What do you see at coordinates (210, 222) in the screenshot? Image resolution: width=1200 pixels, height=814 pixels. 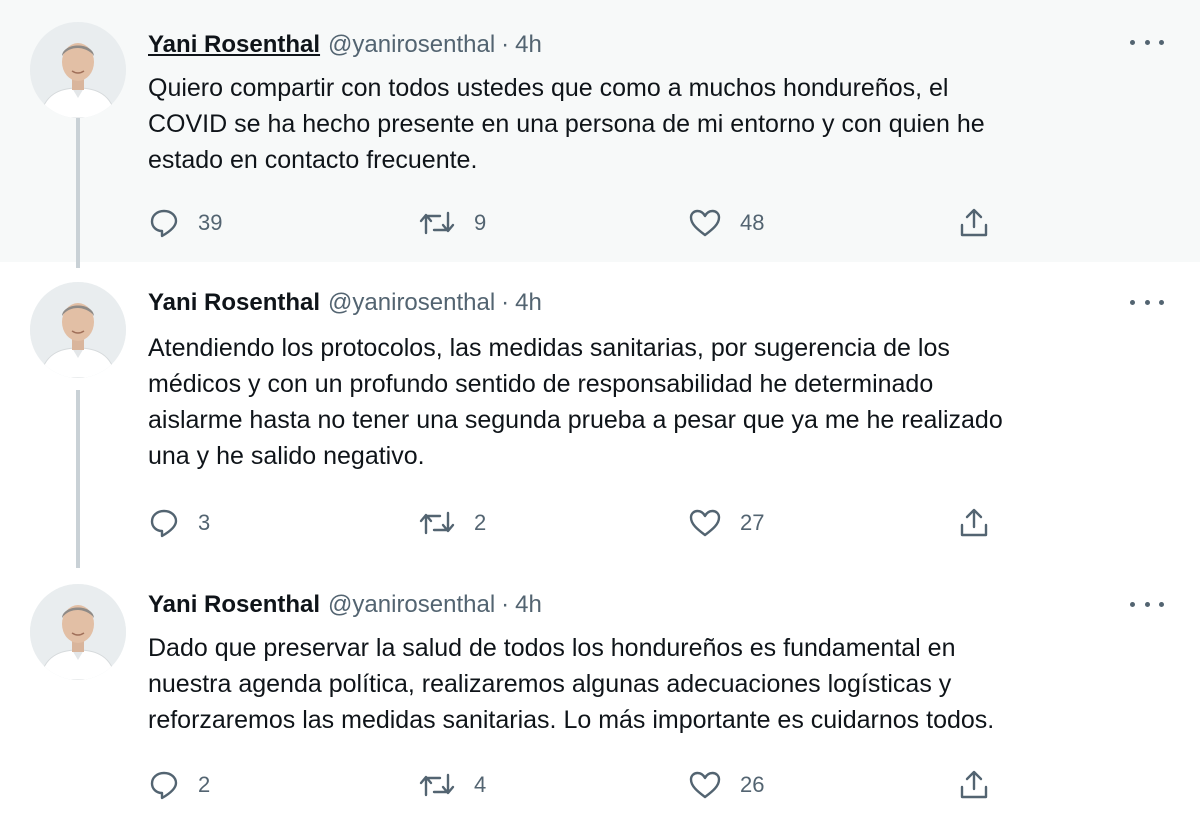 I see `reply-count: 39` at bounding box center [210, 222].